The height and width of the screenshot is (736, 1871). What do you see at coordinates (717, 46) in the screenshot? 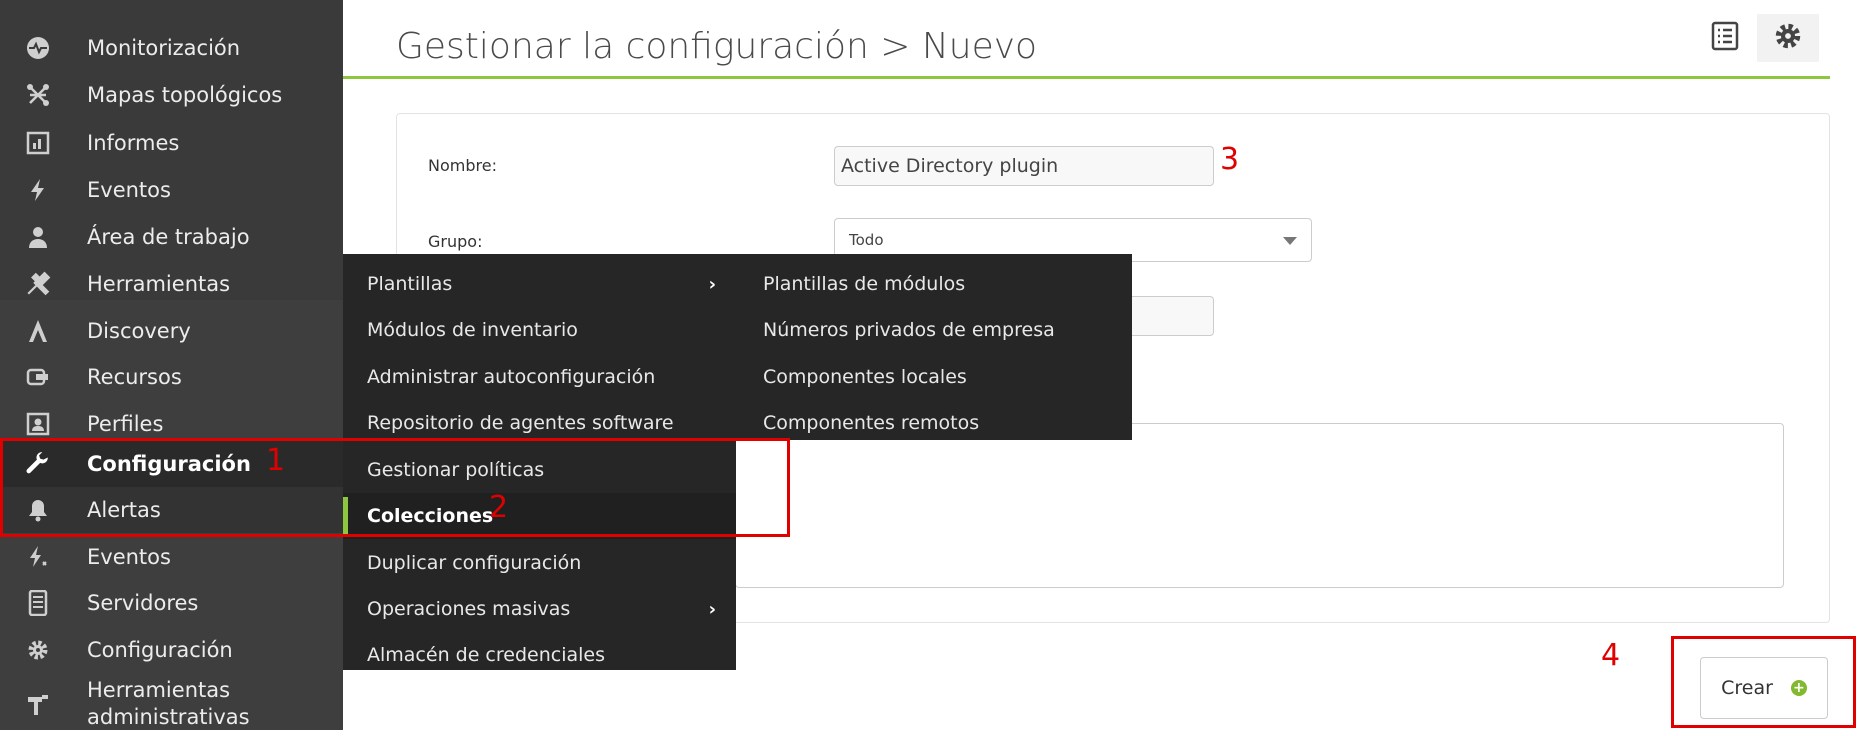
I see `page-title: Gestionar la configuración > Nuevo` at bounding box center [717, 46].